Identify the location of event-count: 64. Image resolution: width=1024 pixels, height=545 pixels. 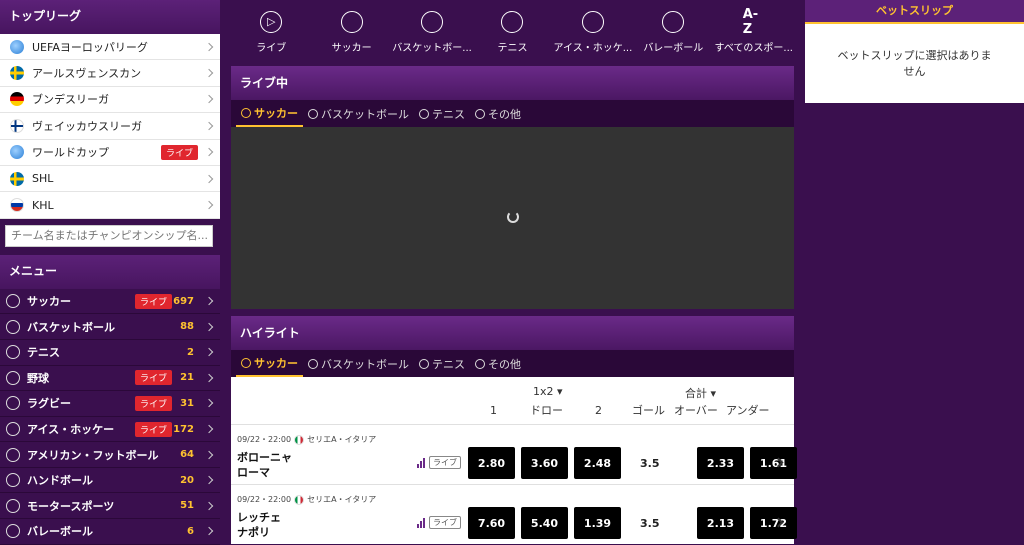
(187, 455).